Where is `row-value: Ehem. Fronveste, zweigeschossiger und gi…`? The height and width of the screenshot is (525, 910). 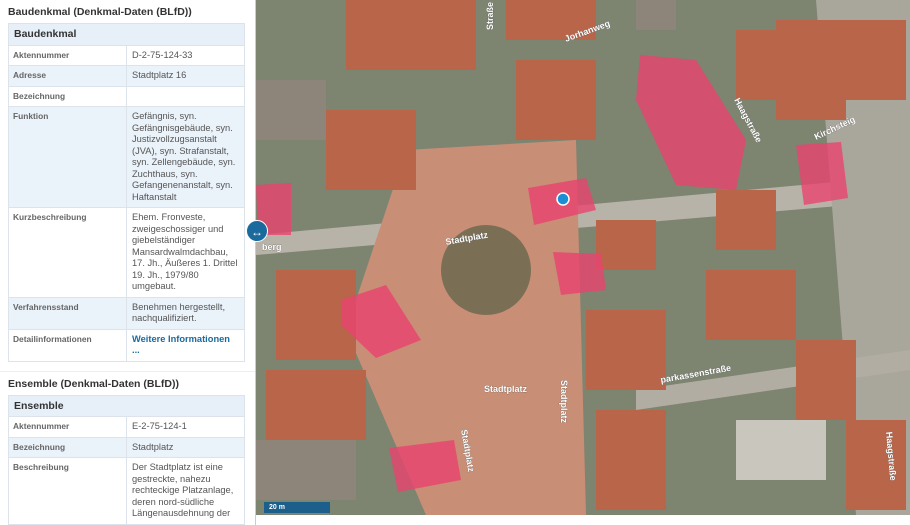 row-value: Ehem. Fronveste, zweigeschossiger und gi… is located at coordinates (185, 252).